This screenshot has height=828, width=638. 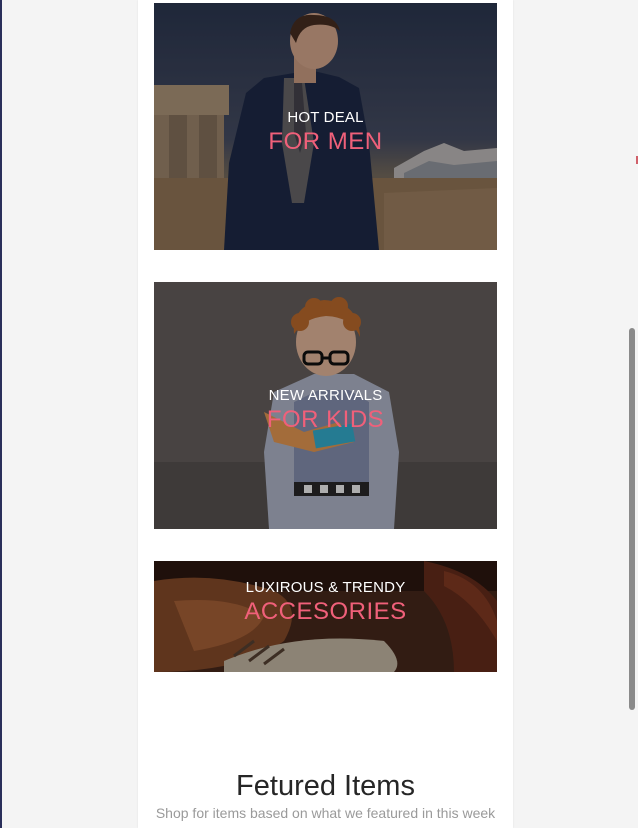 I want to click on scrollbar-thumb, so click(x=632, y=519).